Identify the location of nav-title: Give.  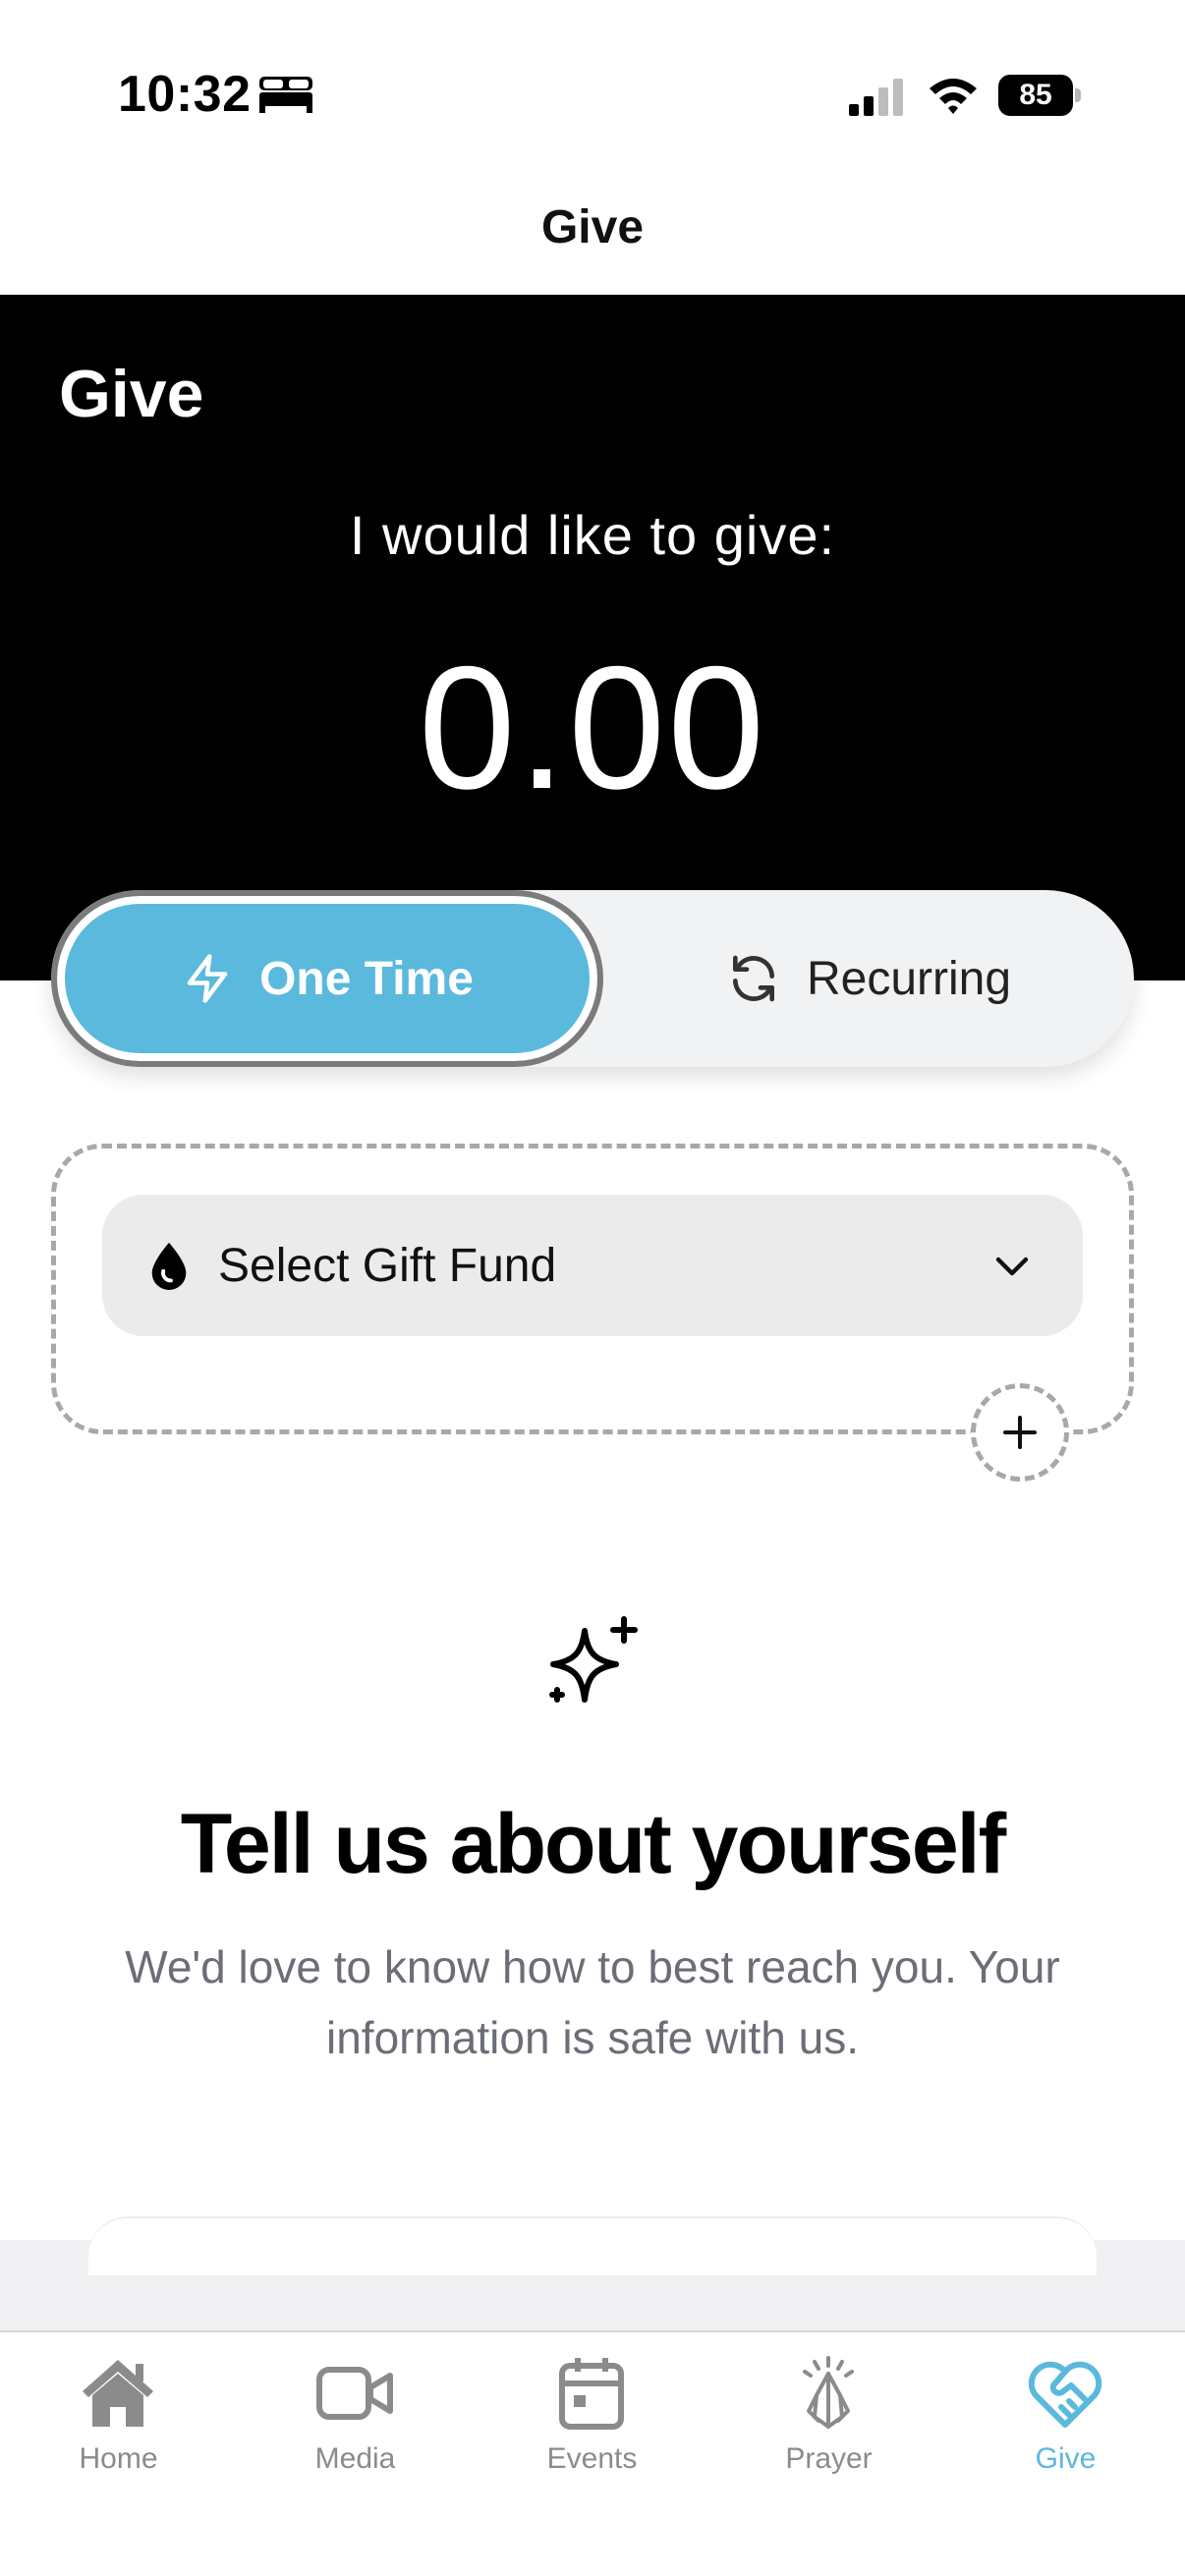
(592, 227).